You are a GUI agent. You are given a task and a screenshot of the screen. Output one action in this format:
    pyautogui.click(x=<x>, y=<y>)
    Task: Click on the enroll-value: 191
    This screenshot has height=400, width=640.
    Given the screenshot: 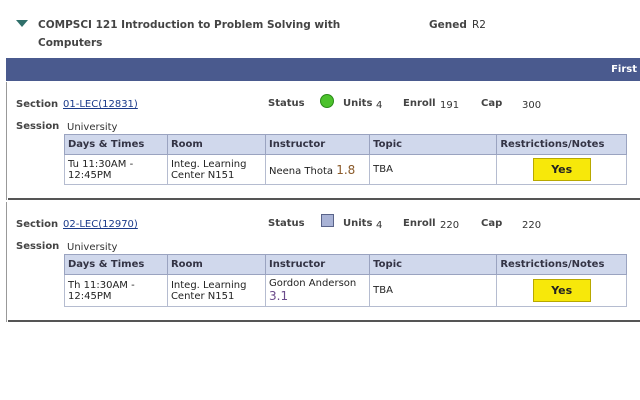 What is the action you would take?
    pyautogui.click(x=450, y=105)
    